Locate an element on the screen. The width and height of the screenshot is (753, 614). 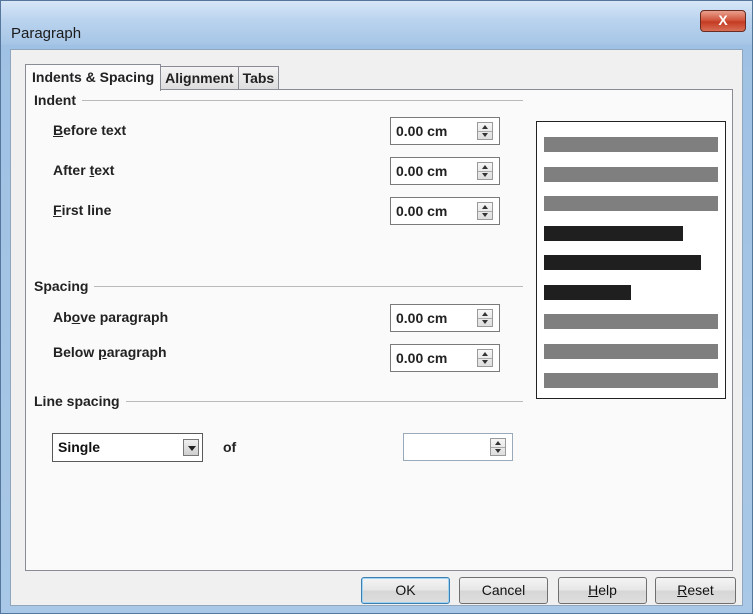
line-spacing-section-heading: Line spacing is located at coordinates (278, 401).